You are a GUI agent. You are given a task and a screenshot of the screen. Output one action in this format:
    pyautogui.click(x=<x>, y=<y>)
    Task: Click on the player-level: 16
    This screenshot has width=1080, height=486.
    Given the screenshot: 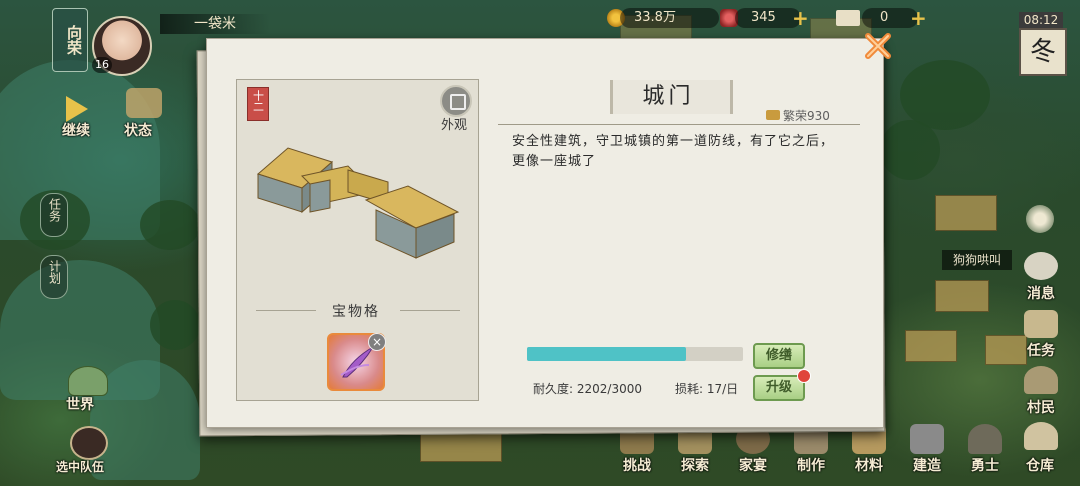 What is the action you would take?
    pyautogui.click(x=102, y=65)
    